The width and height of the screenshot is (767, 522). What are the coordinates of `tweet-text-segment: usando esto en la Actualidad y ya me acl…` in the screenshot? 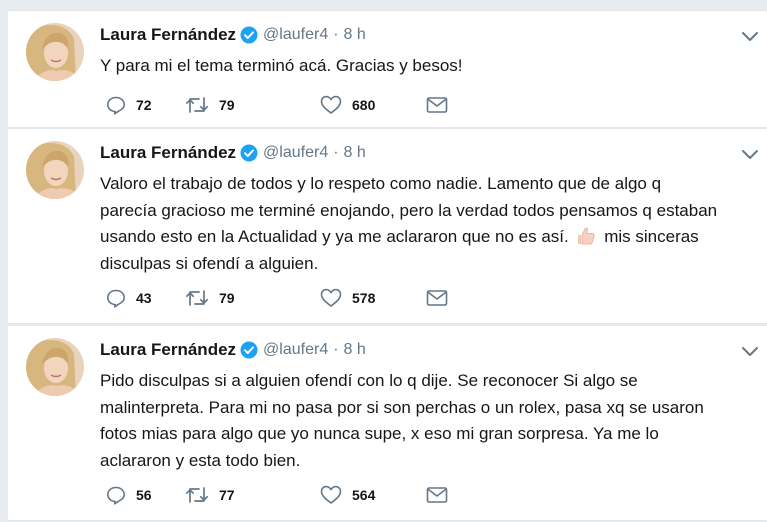 It's located at (334, 236).